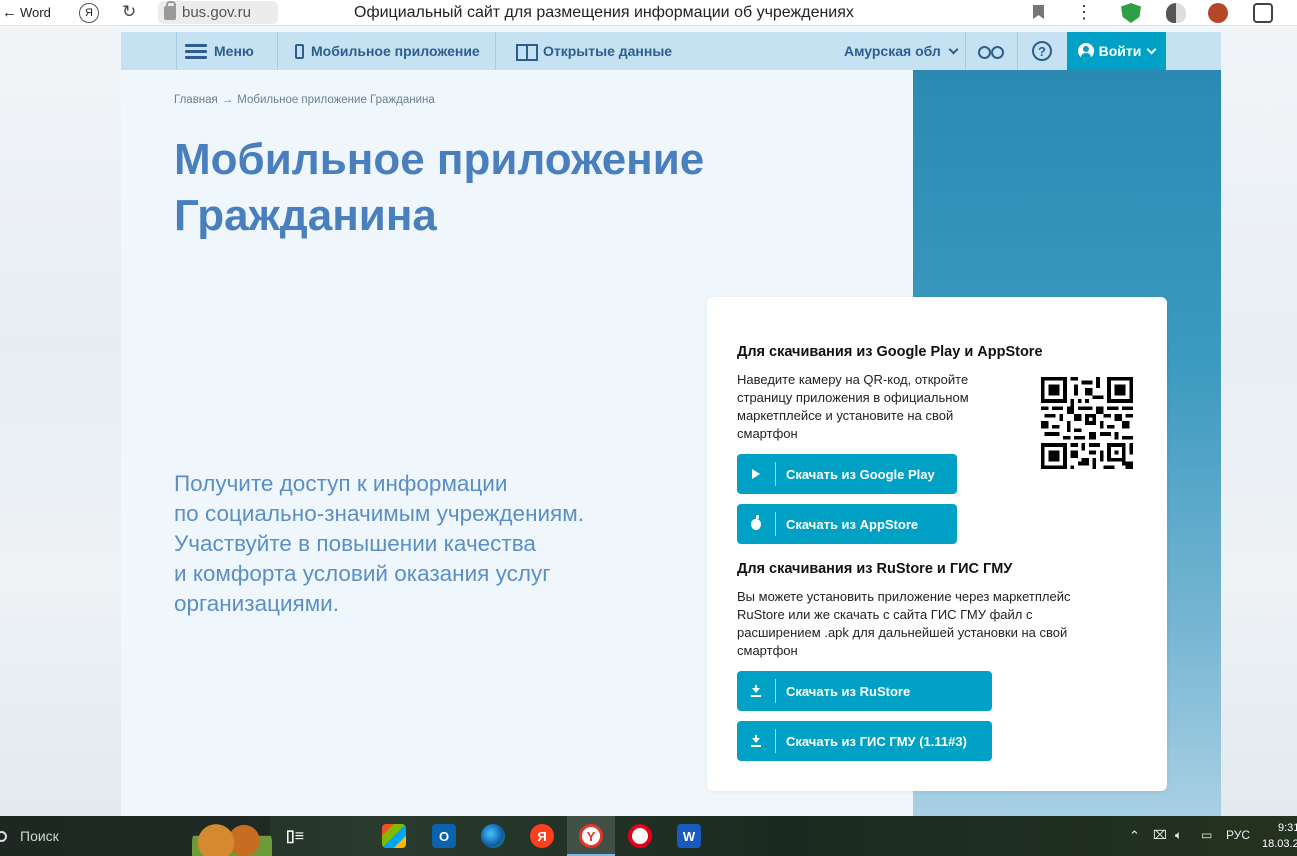 The image size is (1297, 856). I want to click on url-text: bus.gov.ru, so click(216, 12).